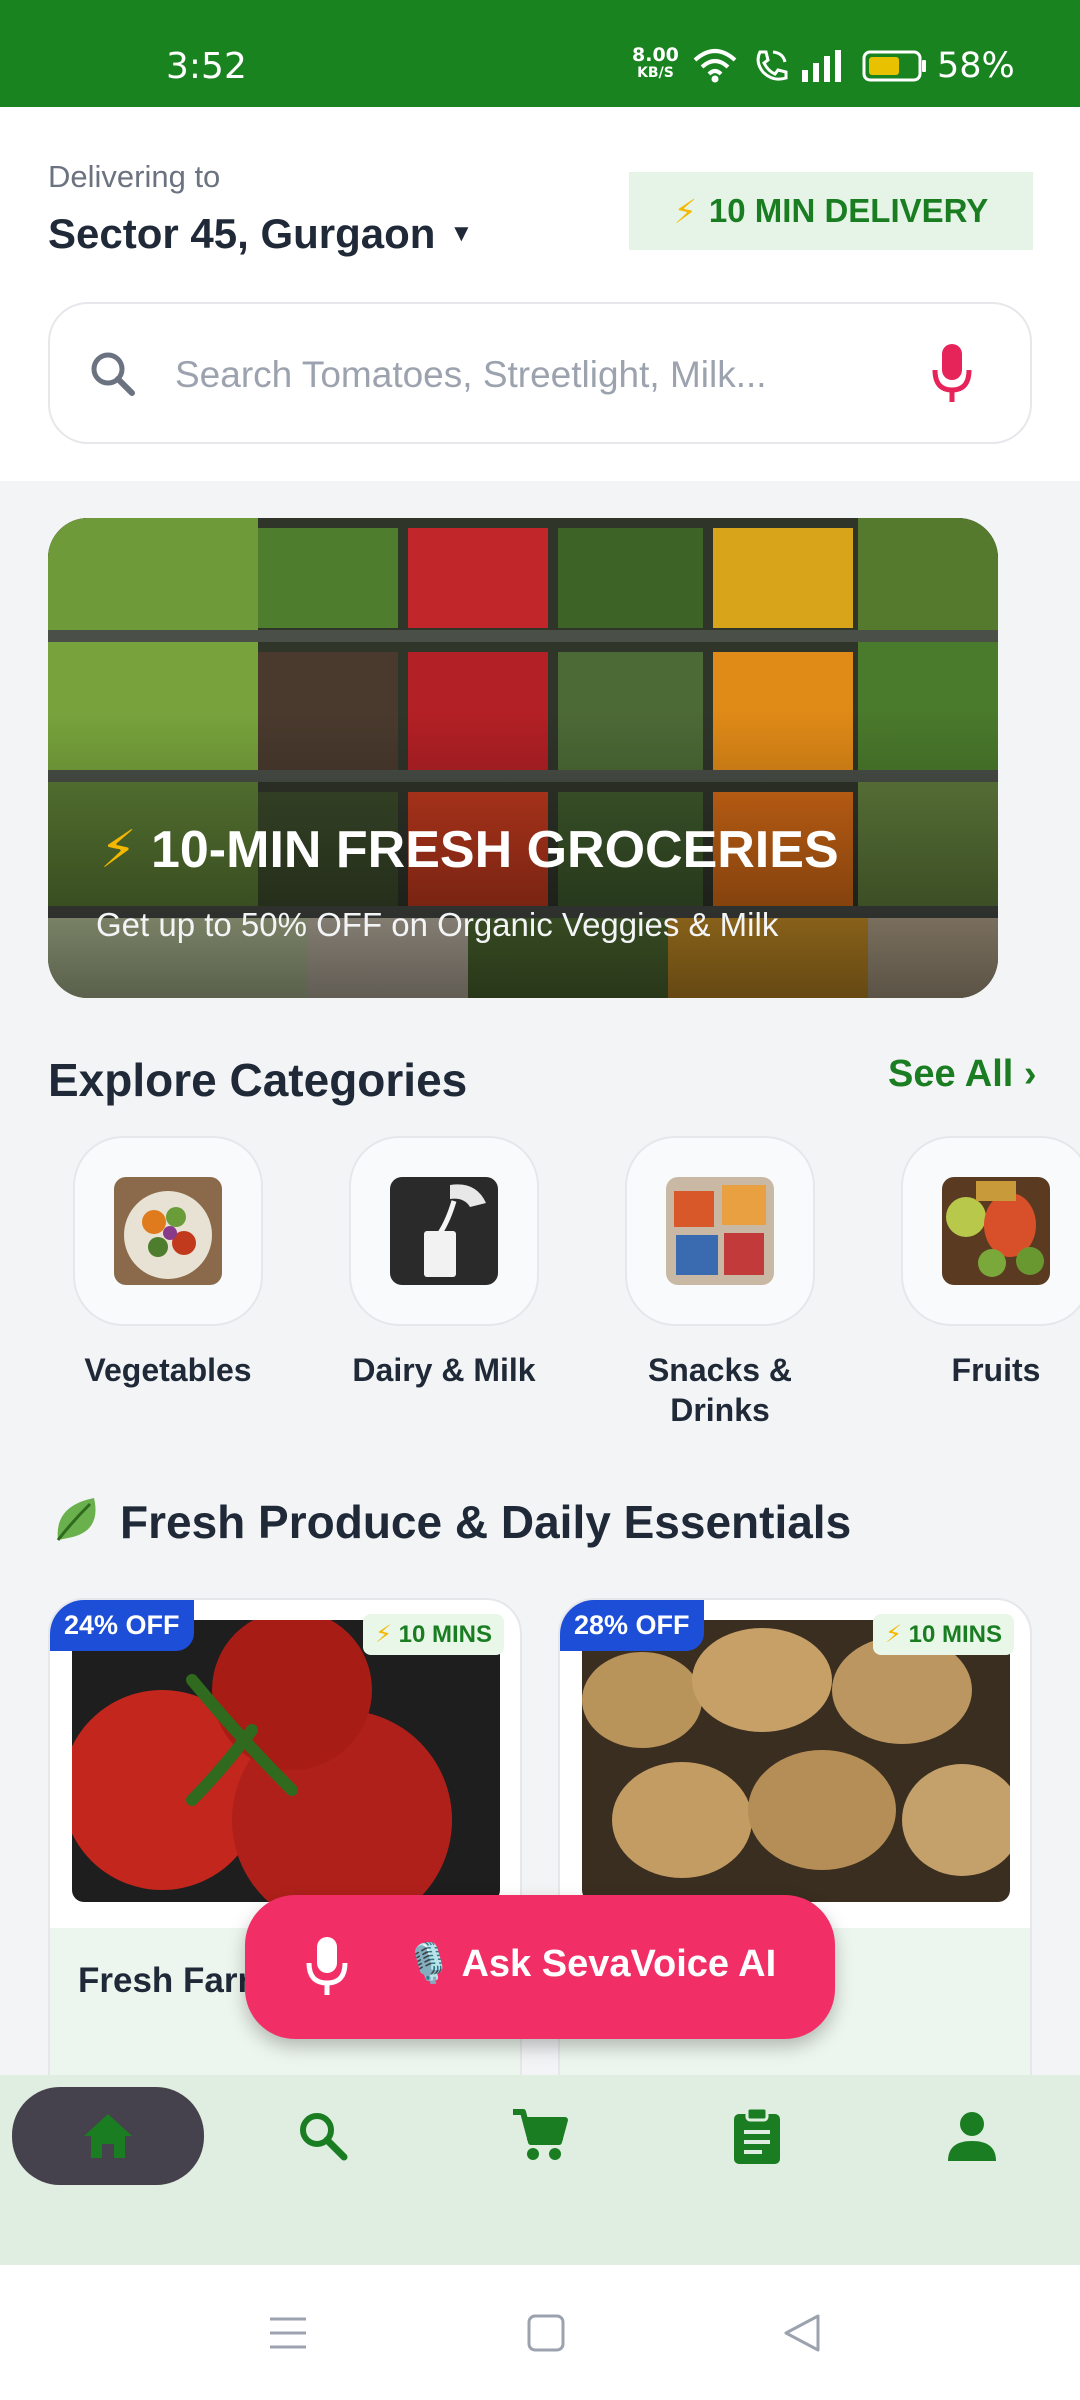 This screenshot has width=1080, height=2400. I want to click on status-time: 3:52, so click(206, 66).